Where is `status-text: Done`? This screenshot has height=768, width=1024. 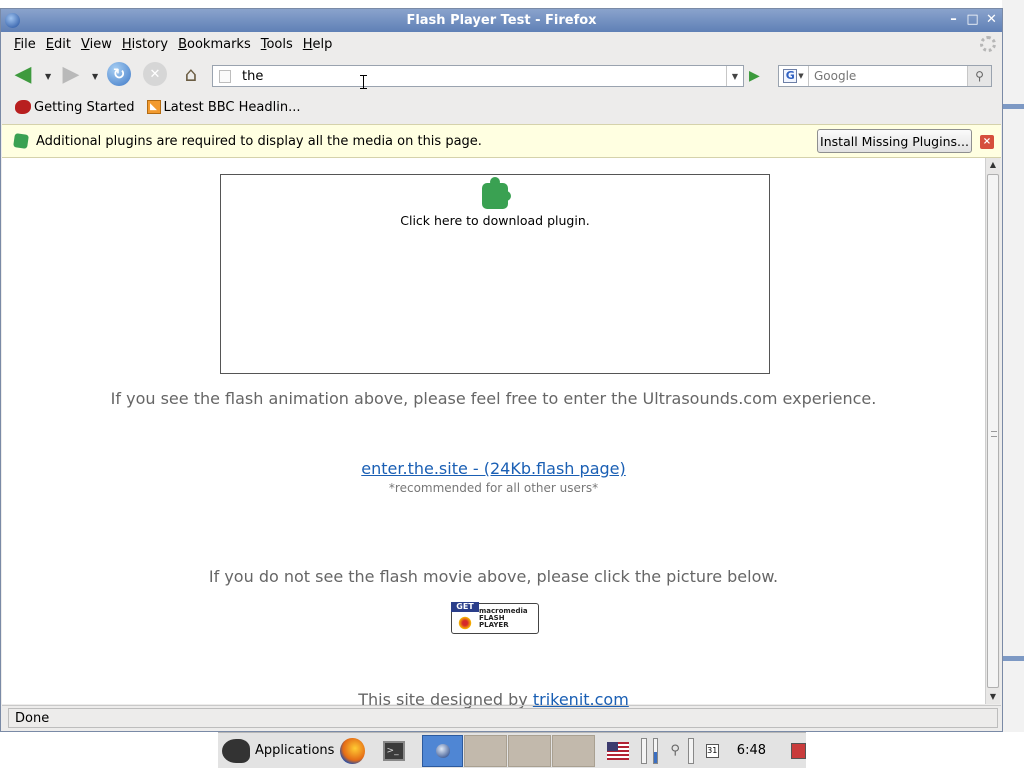 status-text: Done is located at coordinates (503, 717).